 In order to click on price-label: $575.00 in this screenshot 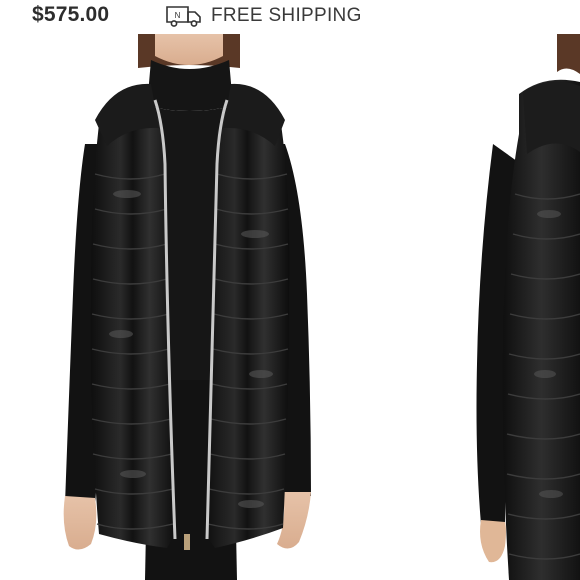, I will do `click(71, 14)`.